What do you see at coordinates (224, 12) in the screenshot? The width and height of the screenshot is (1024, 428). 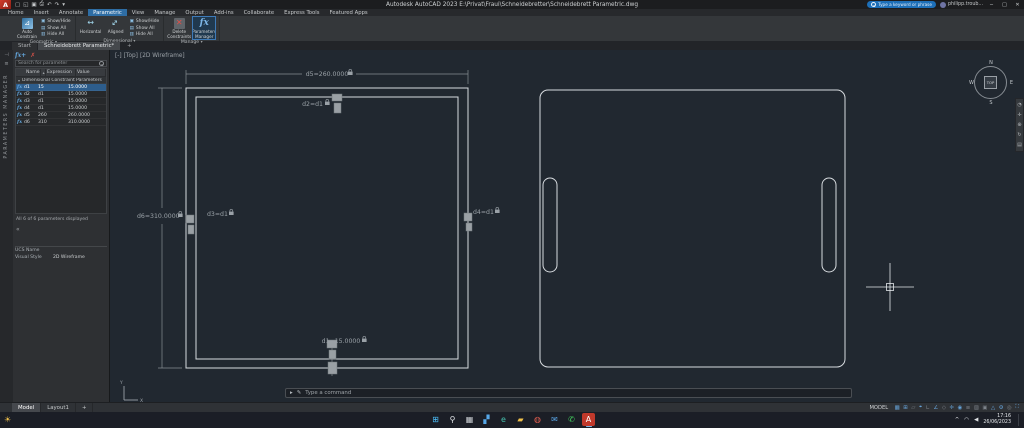 I see `ribbon-tab: Add-ins` at bounding box center [224, 12].